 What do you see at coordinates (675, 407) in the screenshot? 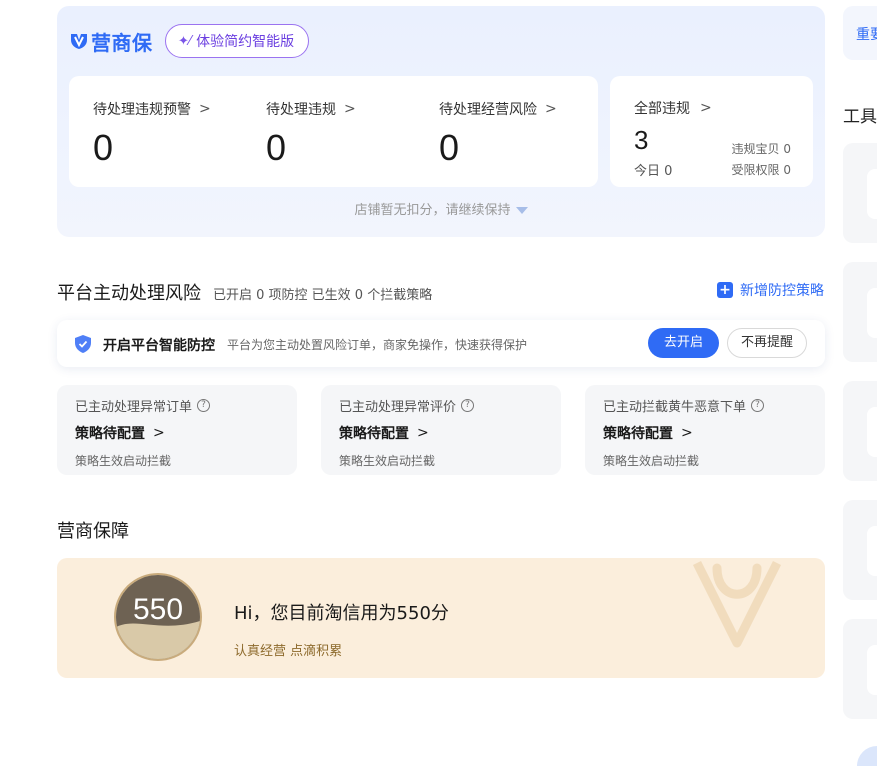
I see `strategy-card-title: 已主动拦截黄牛恶意下单` at bounding box center [675, 407].